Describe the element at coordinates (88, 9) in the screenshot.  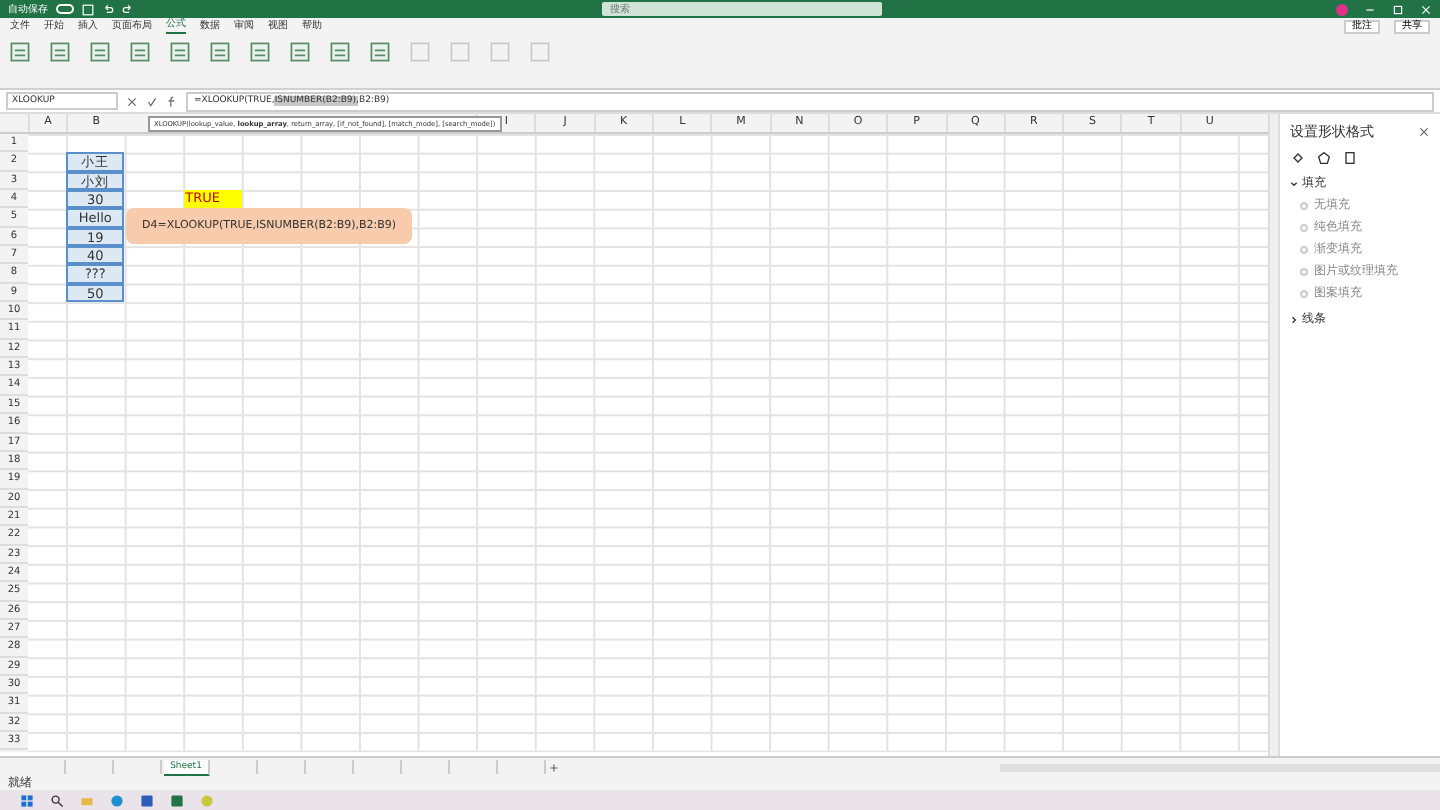
I see `save-icon` at that location.